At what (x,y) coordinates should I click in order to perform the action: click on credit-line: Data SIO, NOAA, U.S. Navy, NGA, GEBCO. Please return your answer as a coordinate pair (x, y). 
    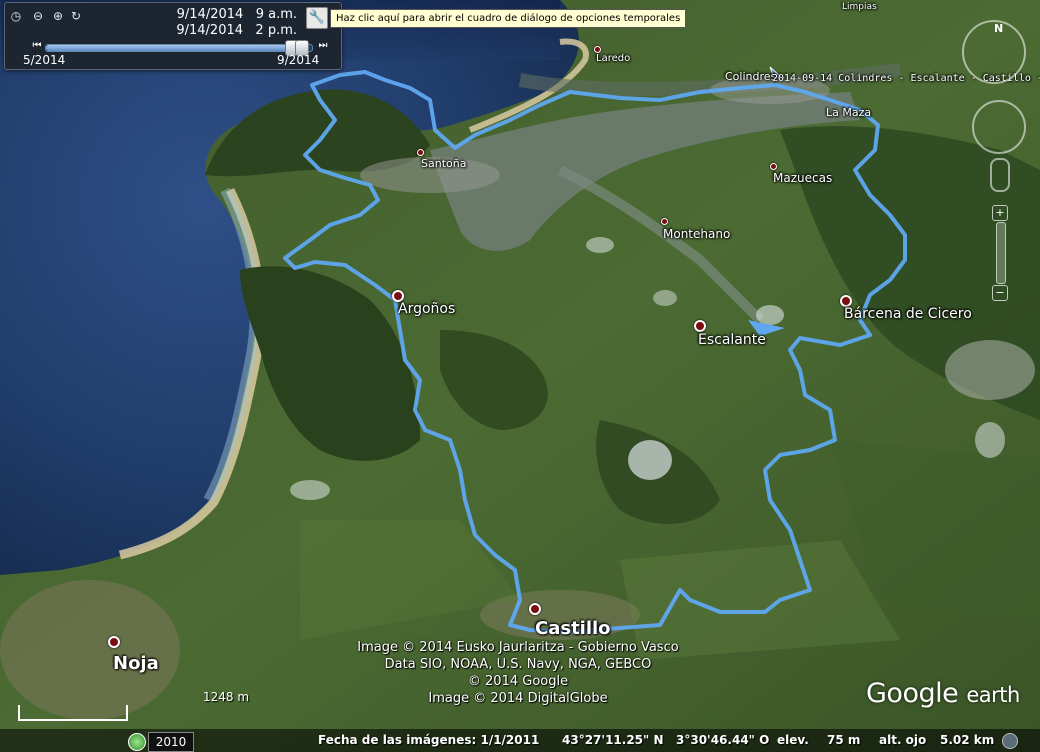
    Looking at the image, I should click on (518, 664).